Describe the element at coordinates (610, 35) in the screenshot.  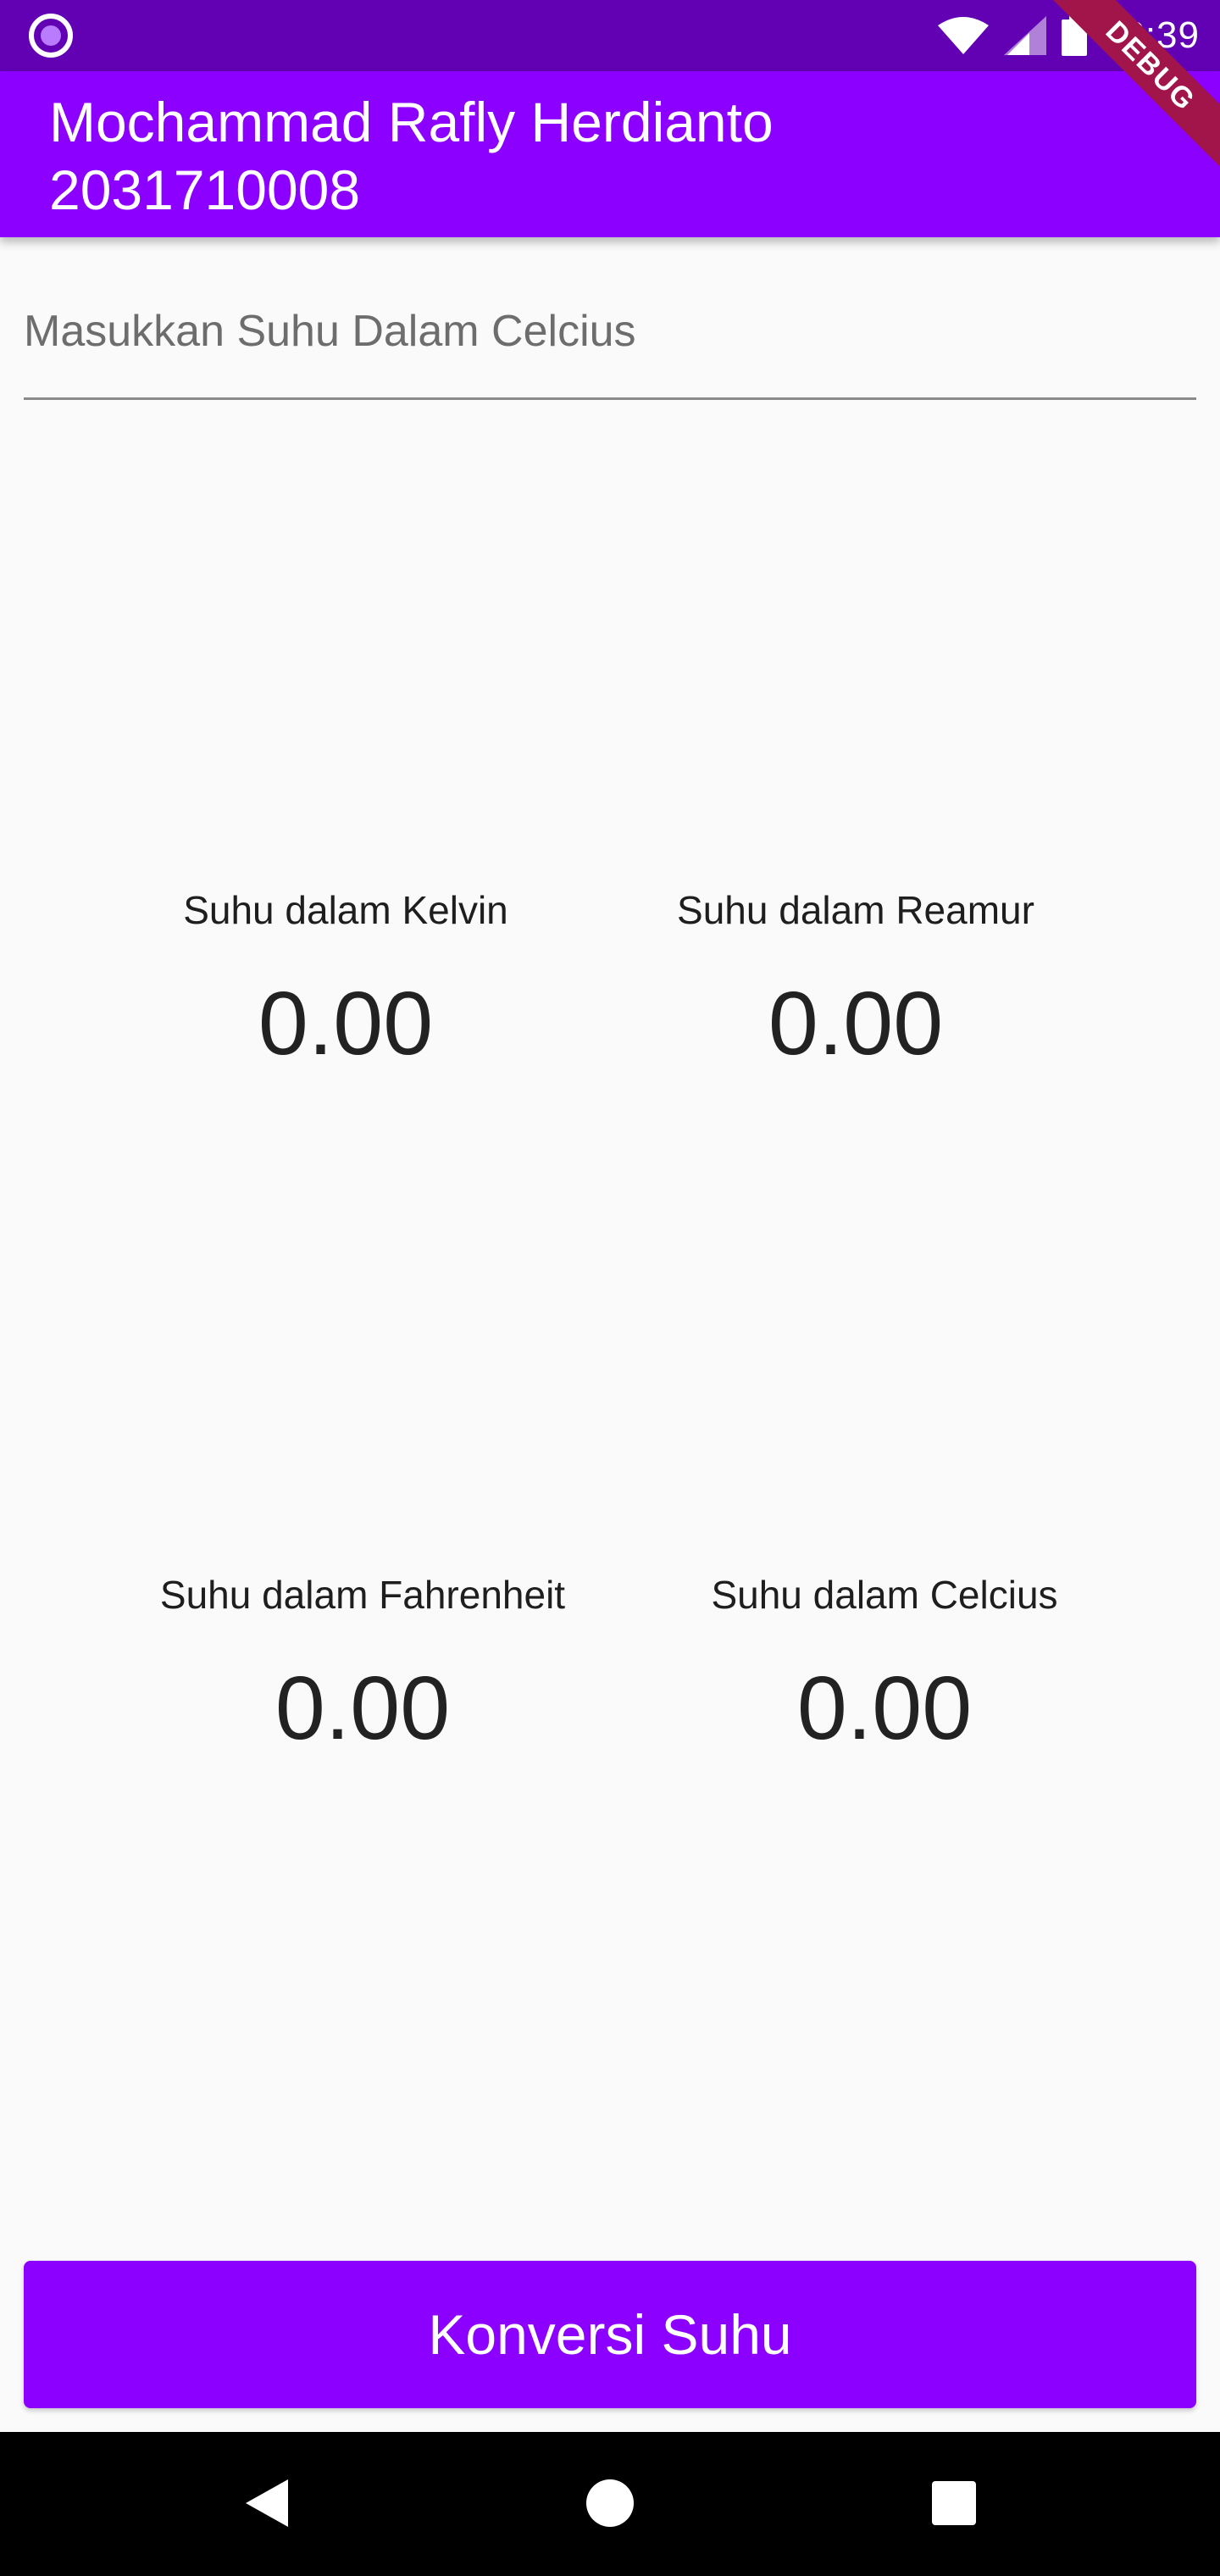
I see `status-bar: 12:39` at that location.